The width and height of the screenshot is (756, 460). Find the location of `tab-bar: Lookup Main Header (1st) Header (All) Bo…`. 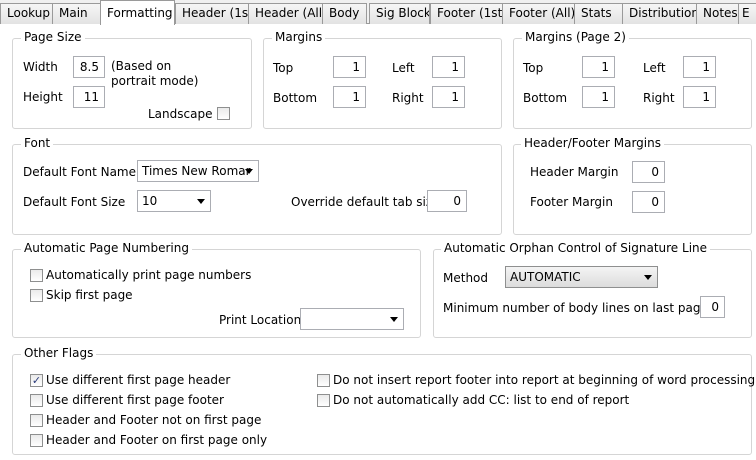

tab-bar: Lookup Main Header (1st) Header (All) Bo… is located at coordinates (378, 12).